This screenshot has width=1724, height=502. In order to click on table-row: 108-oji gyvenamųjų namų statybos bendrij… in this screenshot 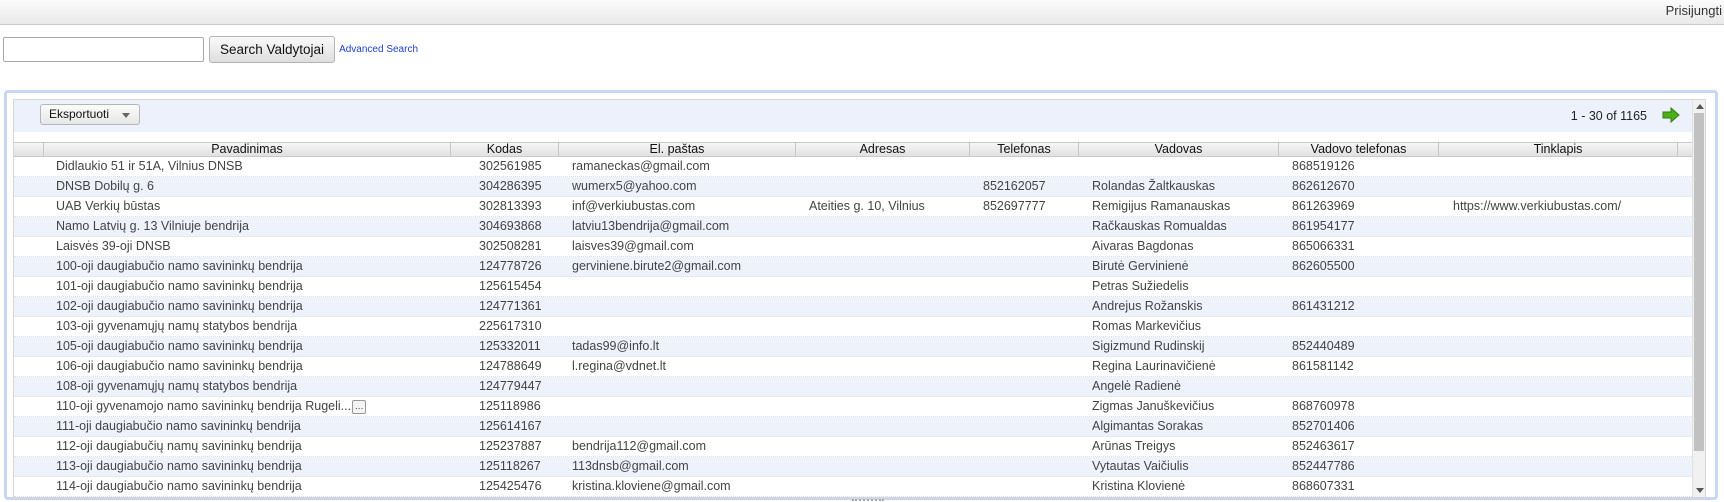, I will do `click(854, 387)`.